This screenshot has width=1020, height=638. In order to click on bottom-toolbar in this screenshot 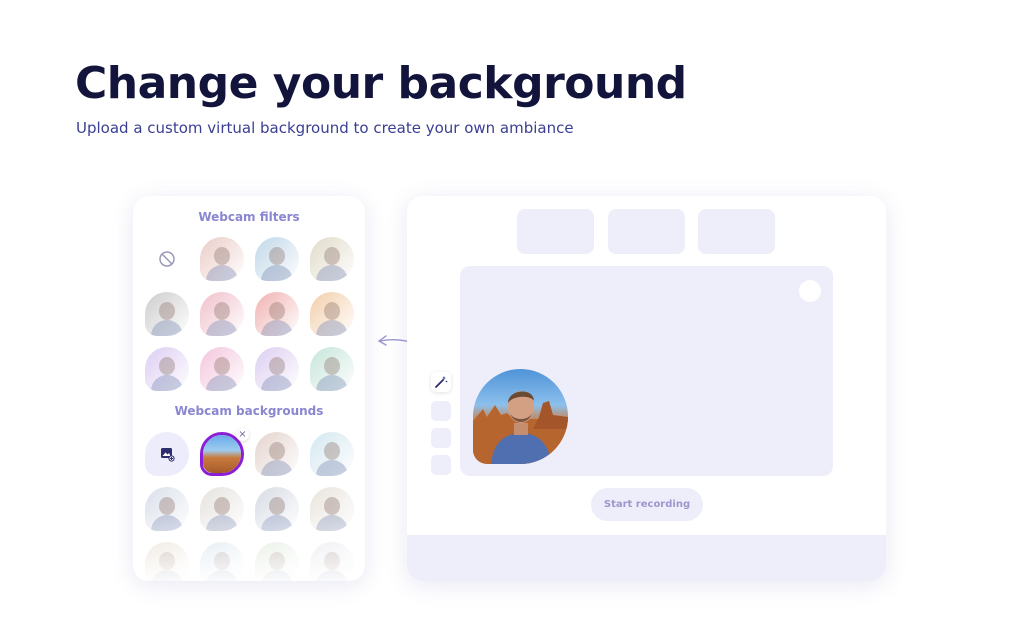, I will do `click(646, 558)`.